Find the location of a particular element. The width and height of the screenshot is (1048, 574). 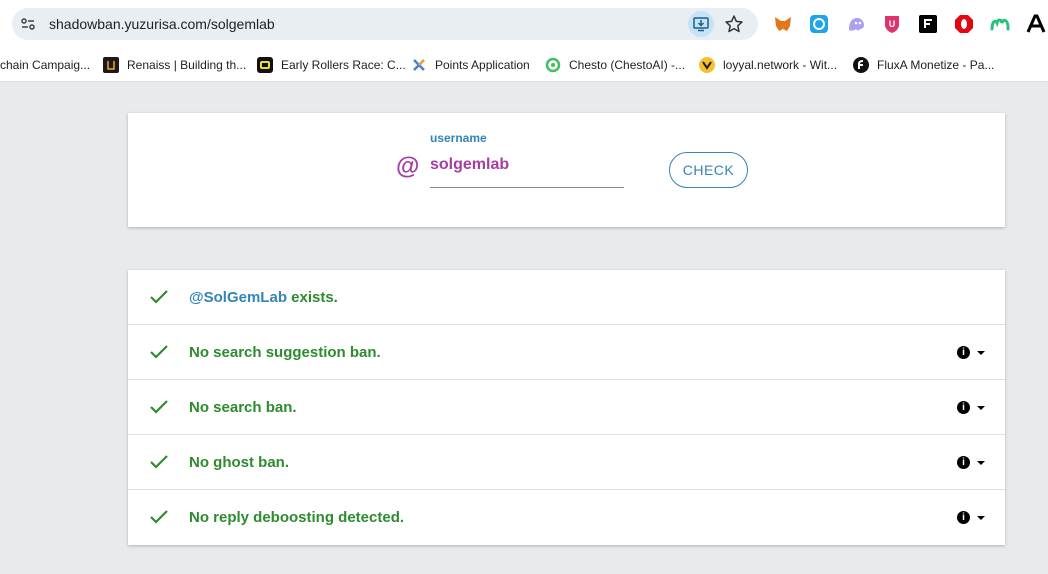

result-message: exists. is located at coordinates (312, 297).